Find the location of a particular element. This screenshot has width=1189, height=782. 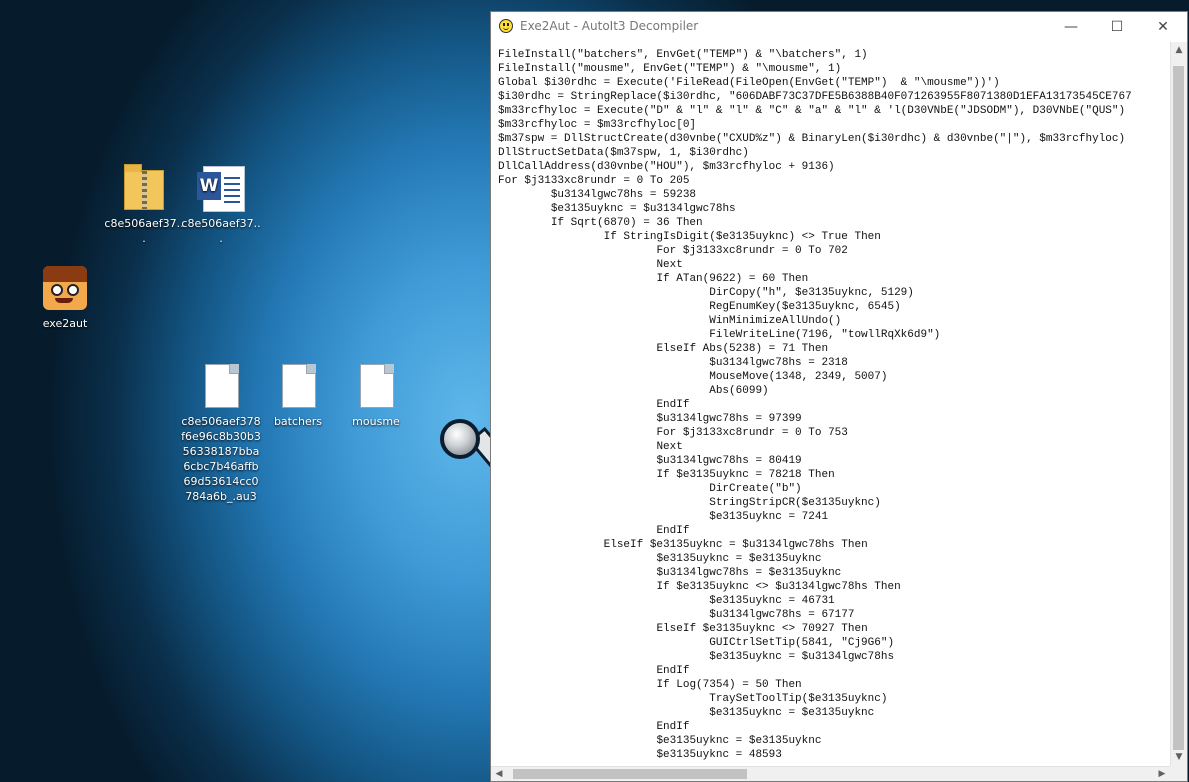

code-line: $m33rcfhyloc = $m33rcfhyloc[0] is located at coordinates (597, 125).